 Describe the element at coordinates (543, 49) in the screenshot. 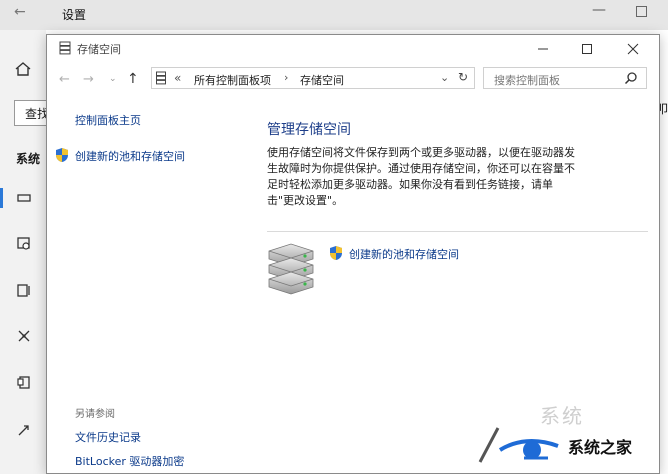

I see `minimize-button` at that location.